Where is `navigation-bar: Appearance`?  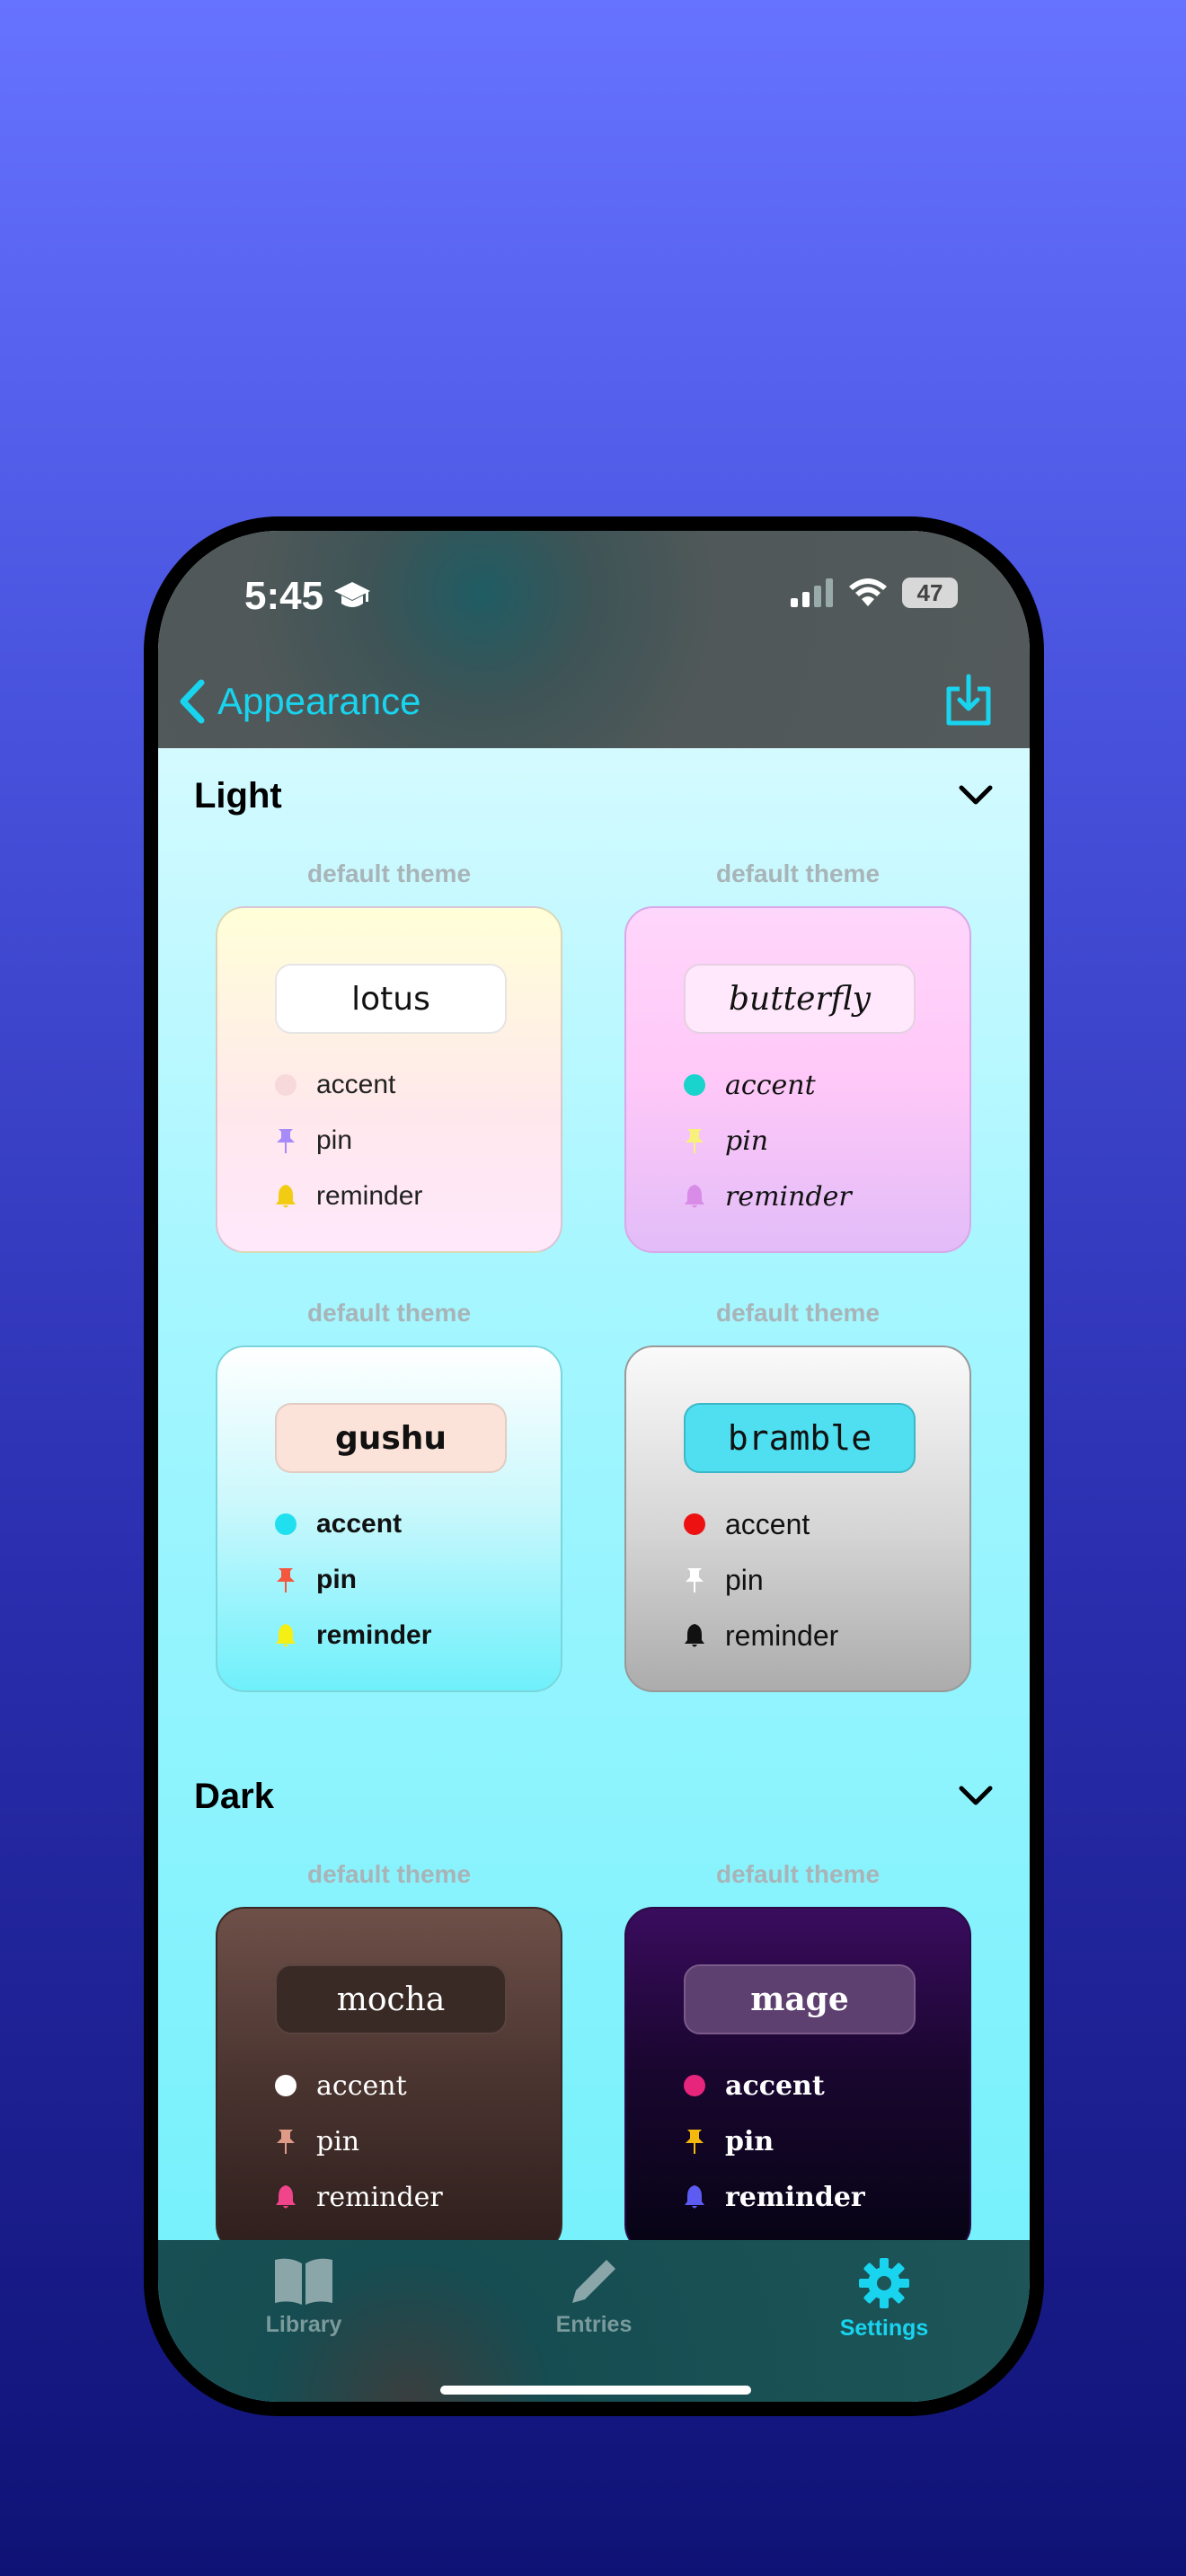
navigation-bar: Appearance is located at coordinates (586, 702).